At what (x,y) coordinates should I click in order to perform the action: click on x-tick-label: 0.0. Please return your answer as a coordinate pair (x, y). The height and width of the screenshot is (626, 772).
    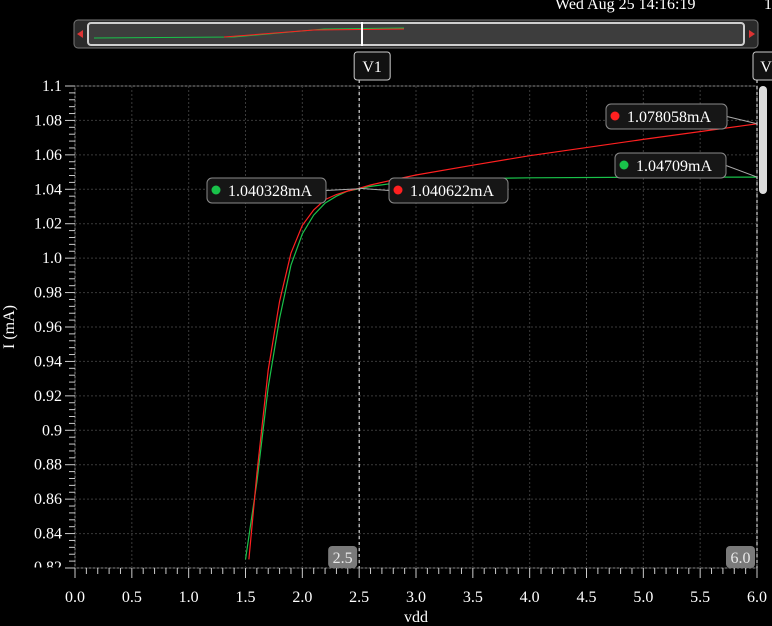
    Looking at the image, I should click on (75, 597).